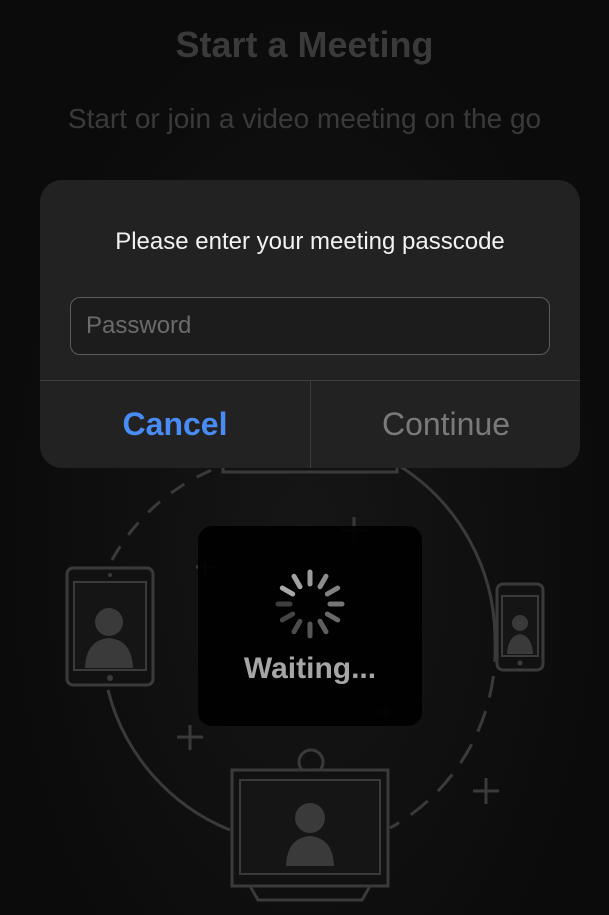 The height and width of the screenshot is (915, 609). I want to click on cancel-button: Cancel, so click(175, 424).